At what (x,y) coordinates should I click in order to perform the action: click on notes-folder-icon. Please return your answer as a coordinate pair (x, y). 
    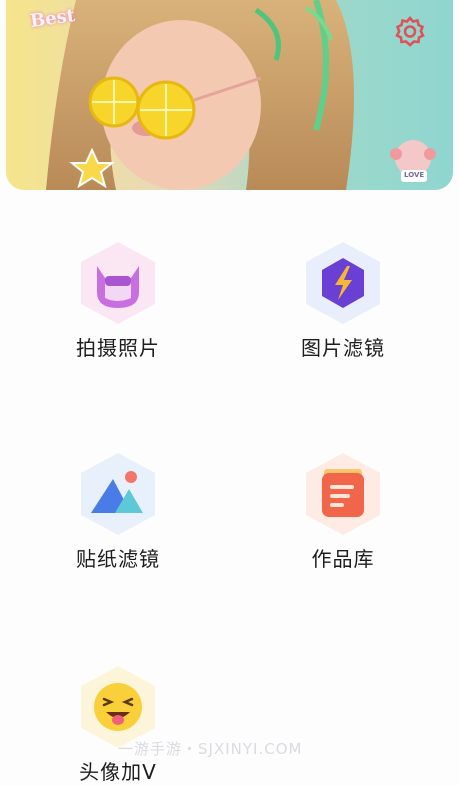
    Looking at the image, I should click on (343, 494).